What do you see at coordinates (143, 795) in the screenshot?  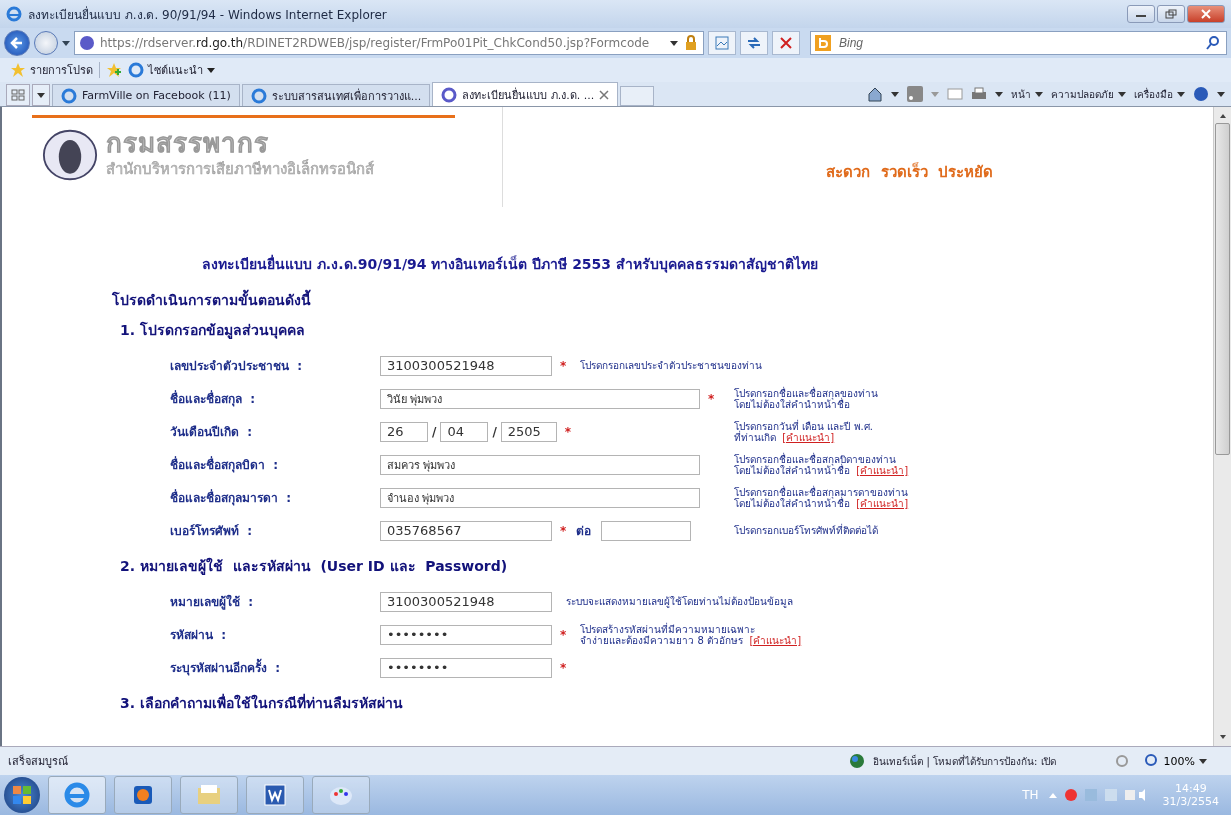 I see `taskbar-media-button` at bounding box center [143, 795].